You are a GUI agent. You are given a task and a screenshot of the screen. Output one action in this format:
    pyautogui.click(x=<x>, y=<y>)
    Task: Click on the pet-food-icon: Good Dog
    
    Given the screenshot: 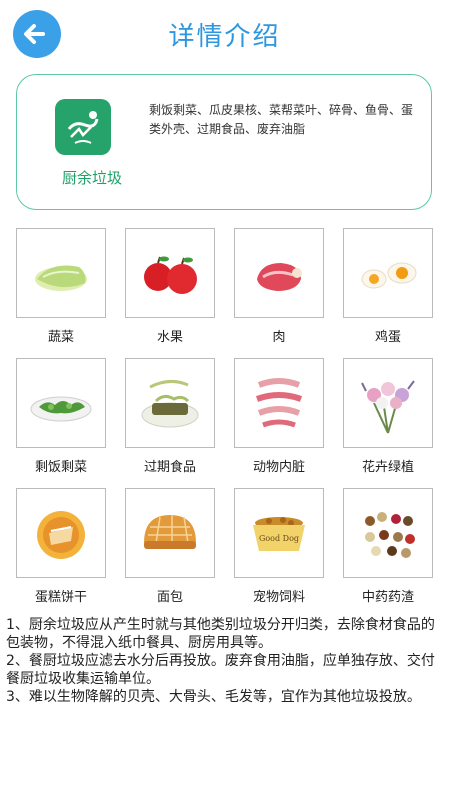 What is the action you would take?
    pyautogui.click(x=279, y=534)
    